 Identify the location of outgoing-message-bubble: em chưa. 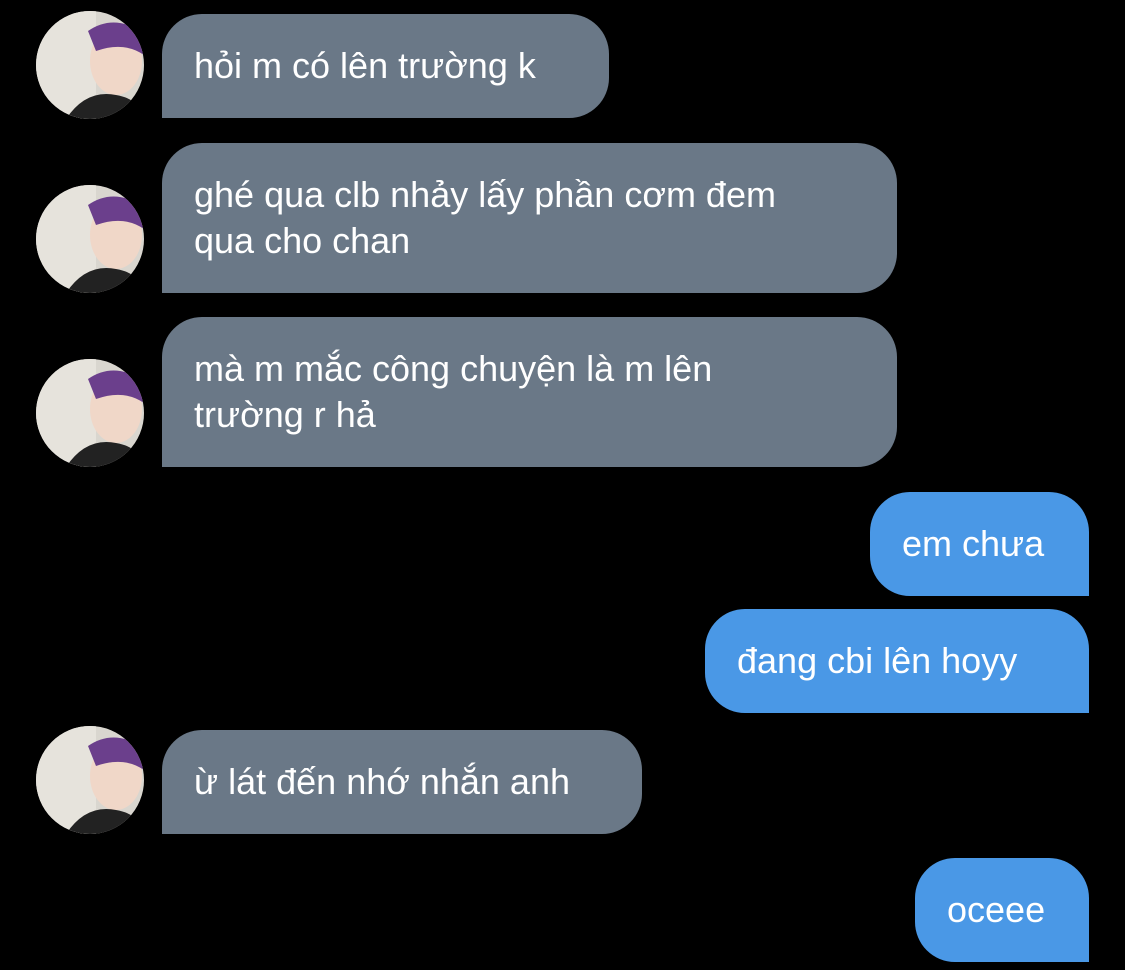
(979, 544).